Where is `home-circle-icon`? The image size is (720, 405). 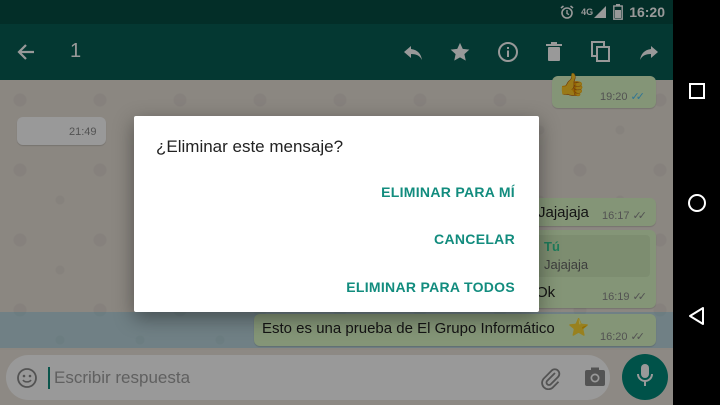
home-circle-icon is located at coordinates (697, 203).